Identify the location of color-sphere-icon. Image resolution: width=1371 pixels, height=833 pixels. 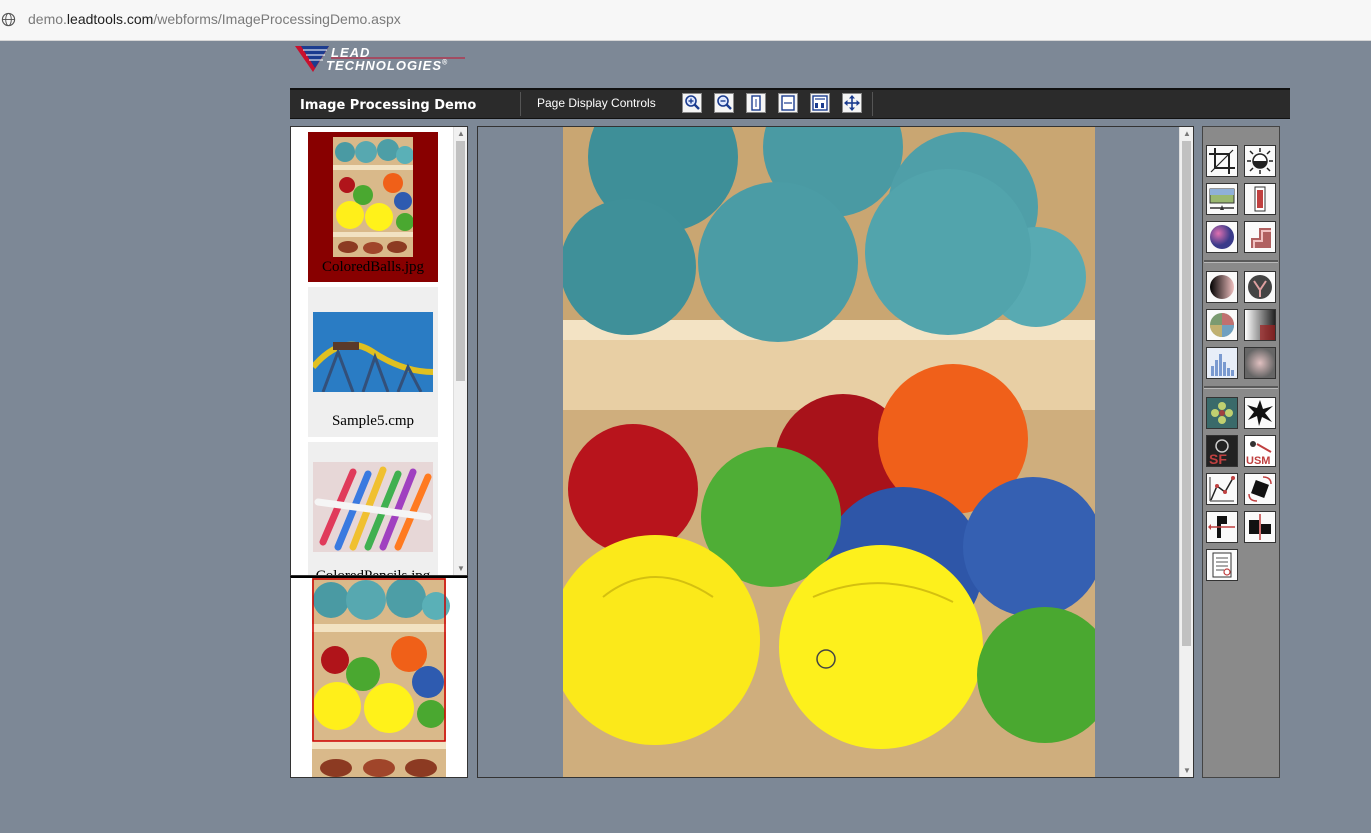
(1222, 237).